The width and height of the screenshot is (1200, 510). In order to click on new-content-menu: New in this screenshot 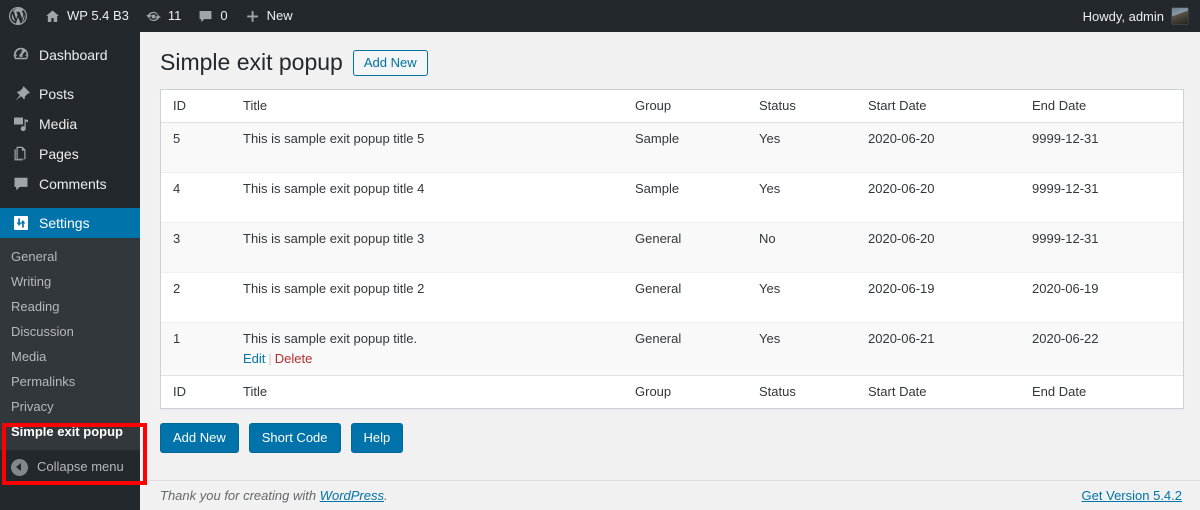, I will do `click(268, 16)`.